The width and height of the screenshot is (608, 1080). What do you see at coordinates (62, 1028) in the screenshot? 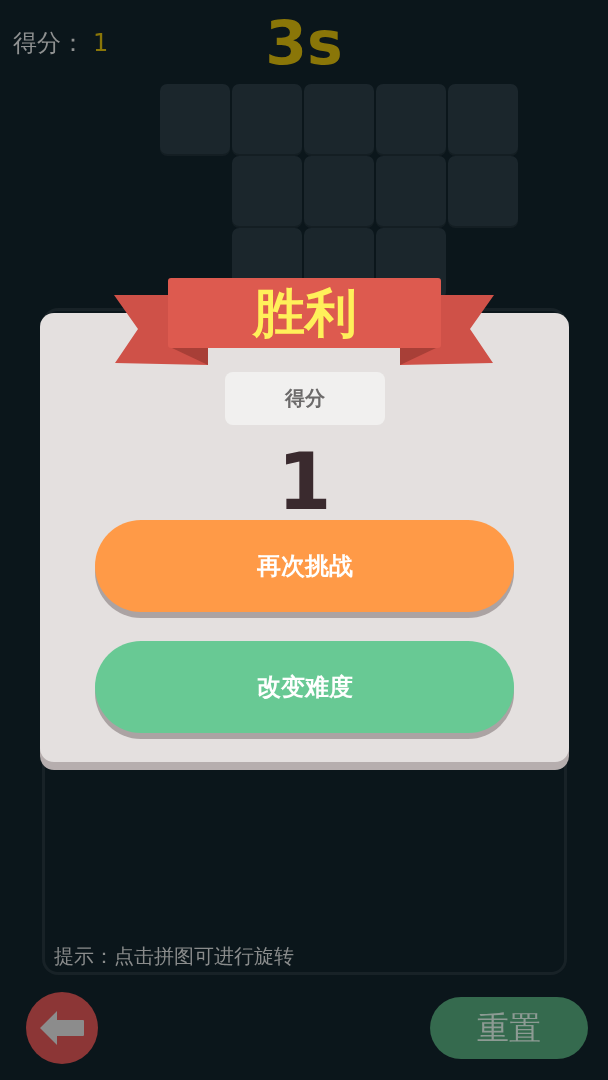
I see `back-arrow-icon` at bounding box center [62, 1028].